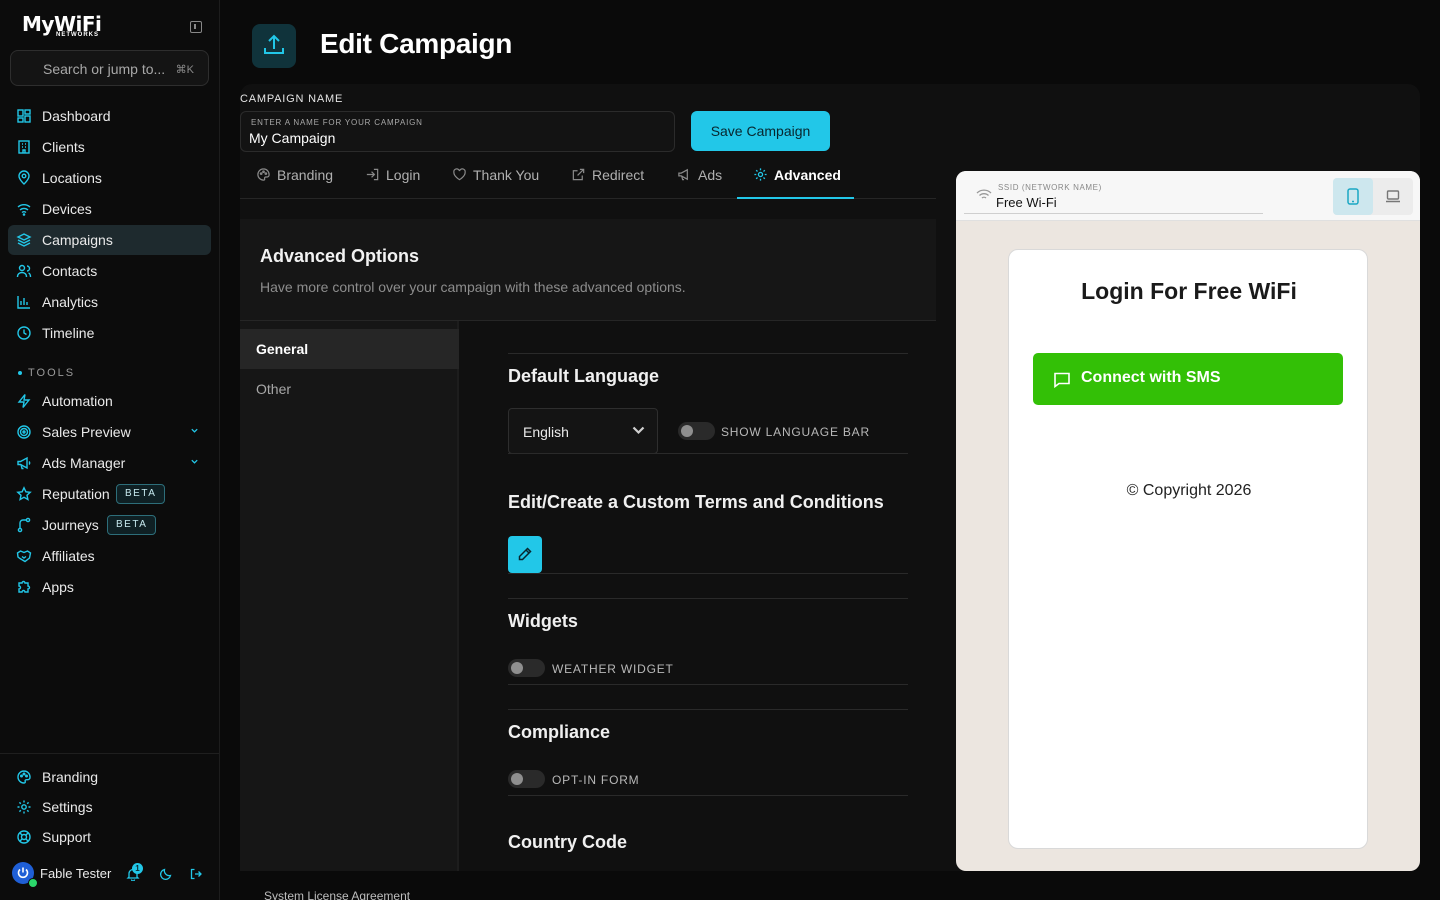  I want to click on campaign-input-value: My Campaign, so click(292, 138).